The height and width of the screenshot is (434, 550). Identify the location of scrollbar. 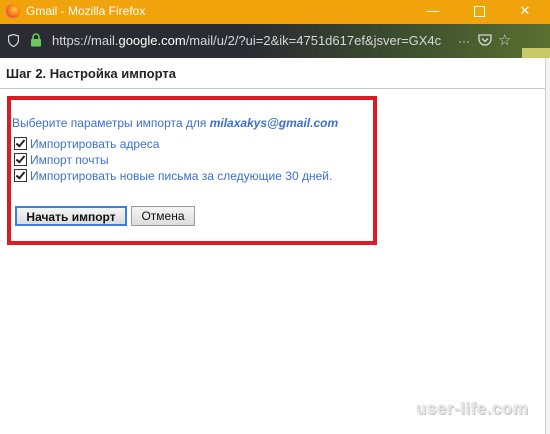
(547, 246).